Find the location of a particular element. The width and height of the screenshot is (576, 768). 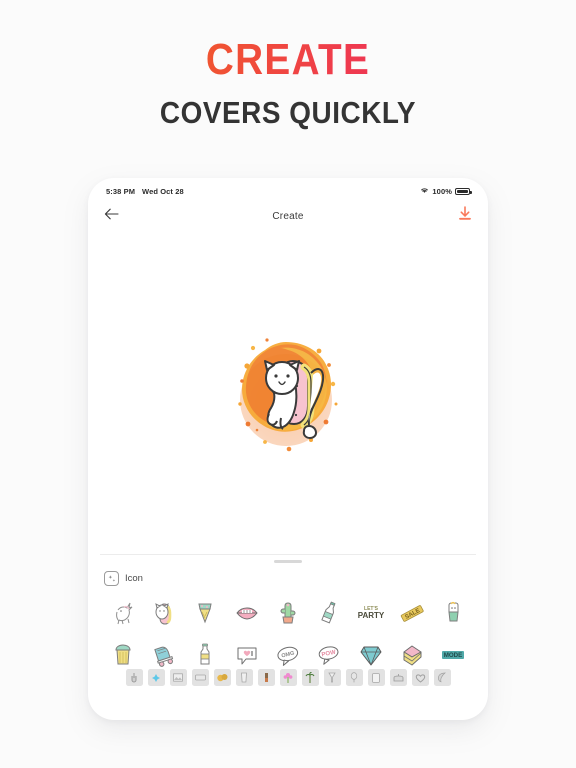

sticker-drawer: Icon LET'S PARTY SALE OMG POW MODE is located at coordinates (288, 615).